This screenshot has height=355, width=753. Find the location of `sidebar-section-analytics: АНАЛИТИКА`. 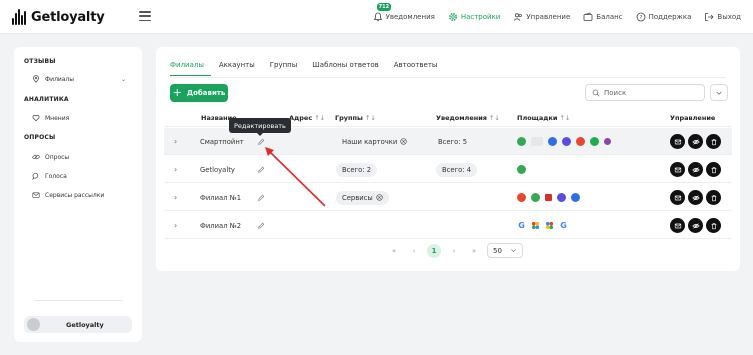

sidebar-section-analytics: АНАЛИТИКА is located at coordinates (46, 99).